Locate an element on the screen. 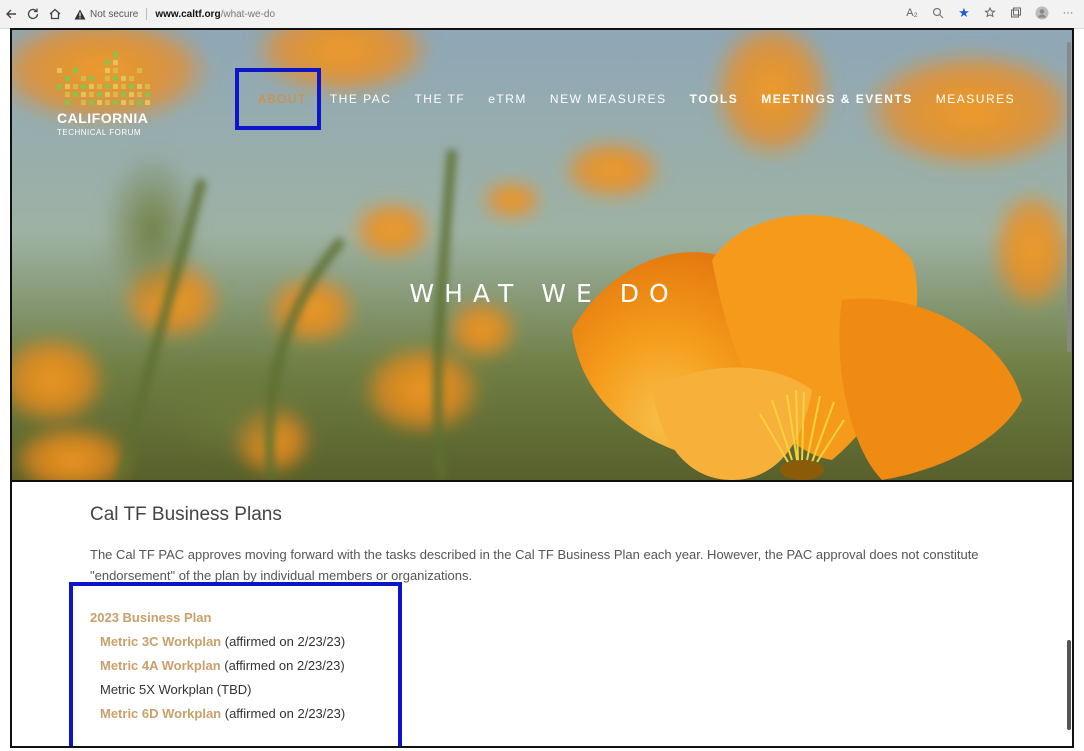 The height and width of the screenshot is (751, 1084). page-title: WHAT WE DO is located at coordinates (544, 293).